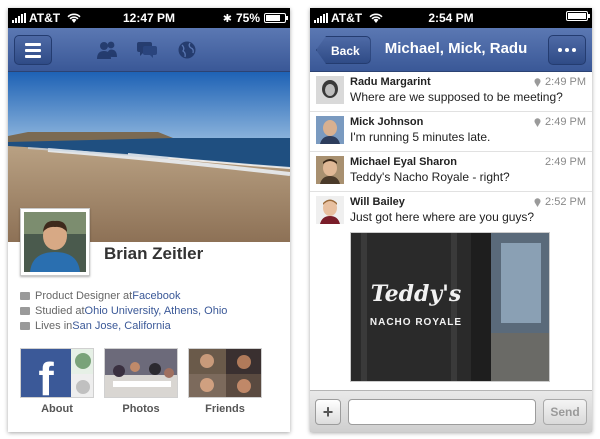 This screenshot has width=600, height=439. Describe the element at coordinates (156, 296) in the screenshot. I see `info-work-link: Facebook` at that location.